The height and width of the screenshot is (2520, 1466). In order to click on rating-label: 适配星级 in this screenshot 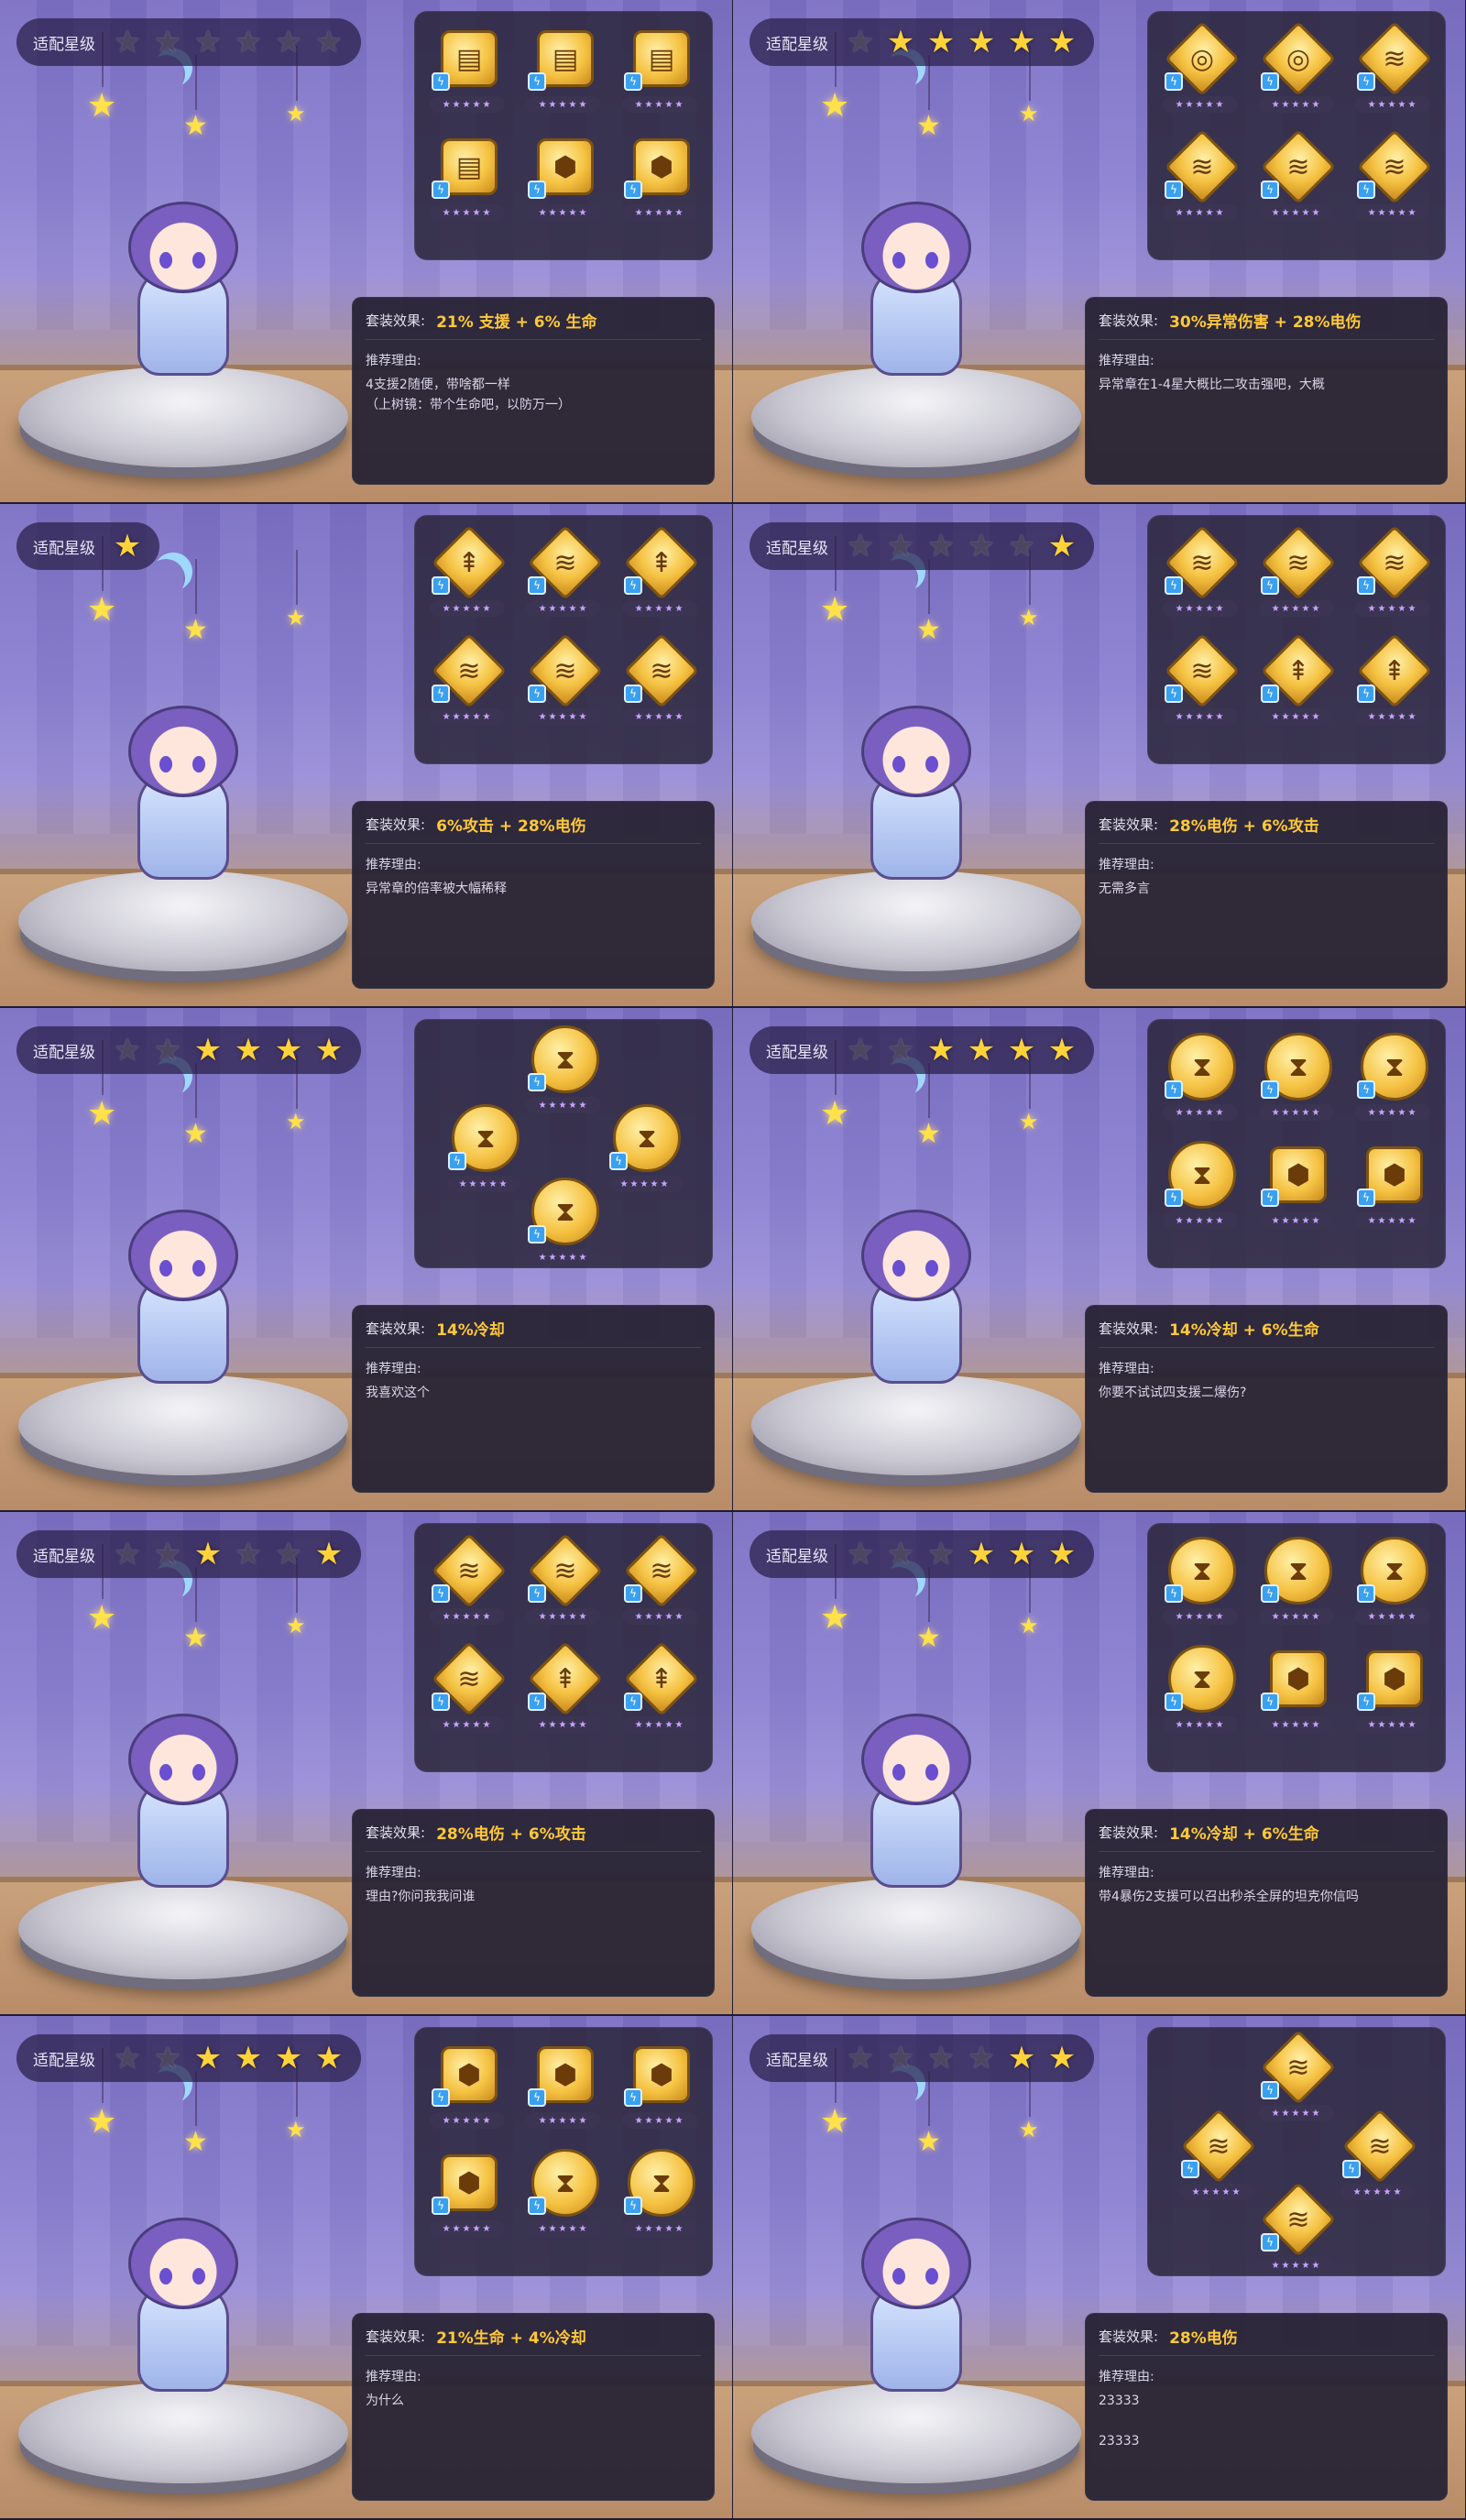, I will do `click(797, 1556)`.